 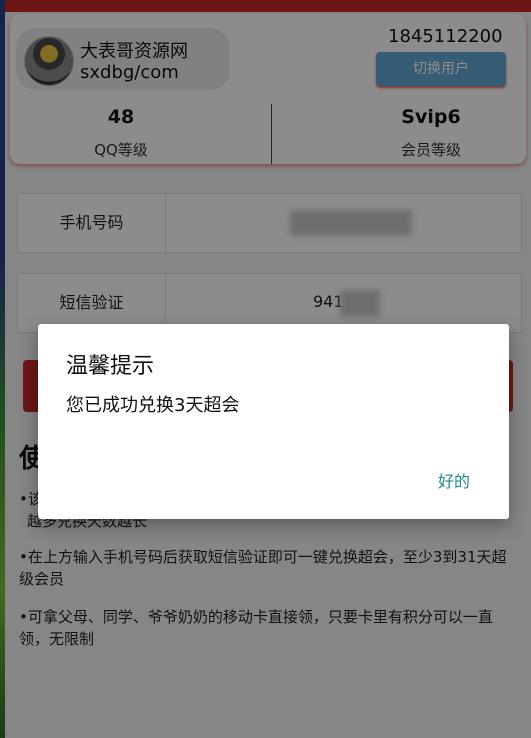 I want to click on dialog-title: 温馨提示, so click(x=110, y=366).